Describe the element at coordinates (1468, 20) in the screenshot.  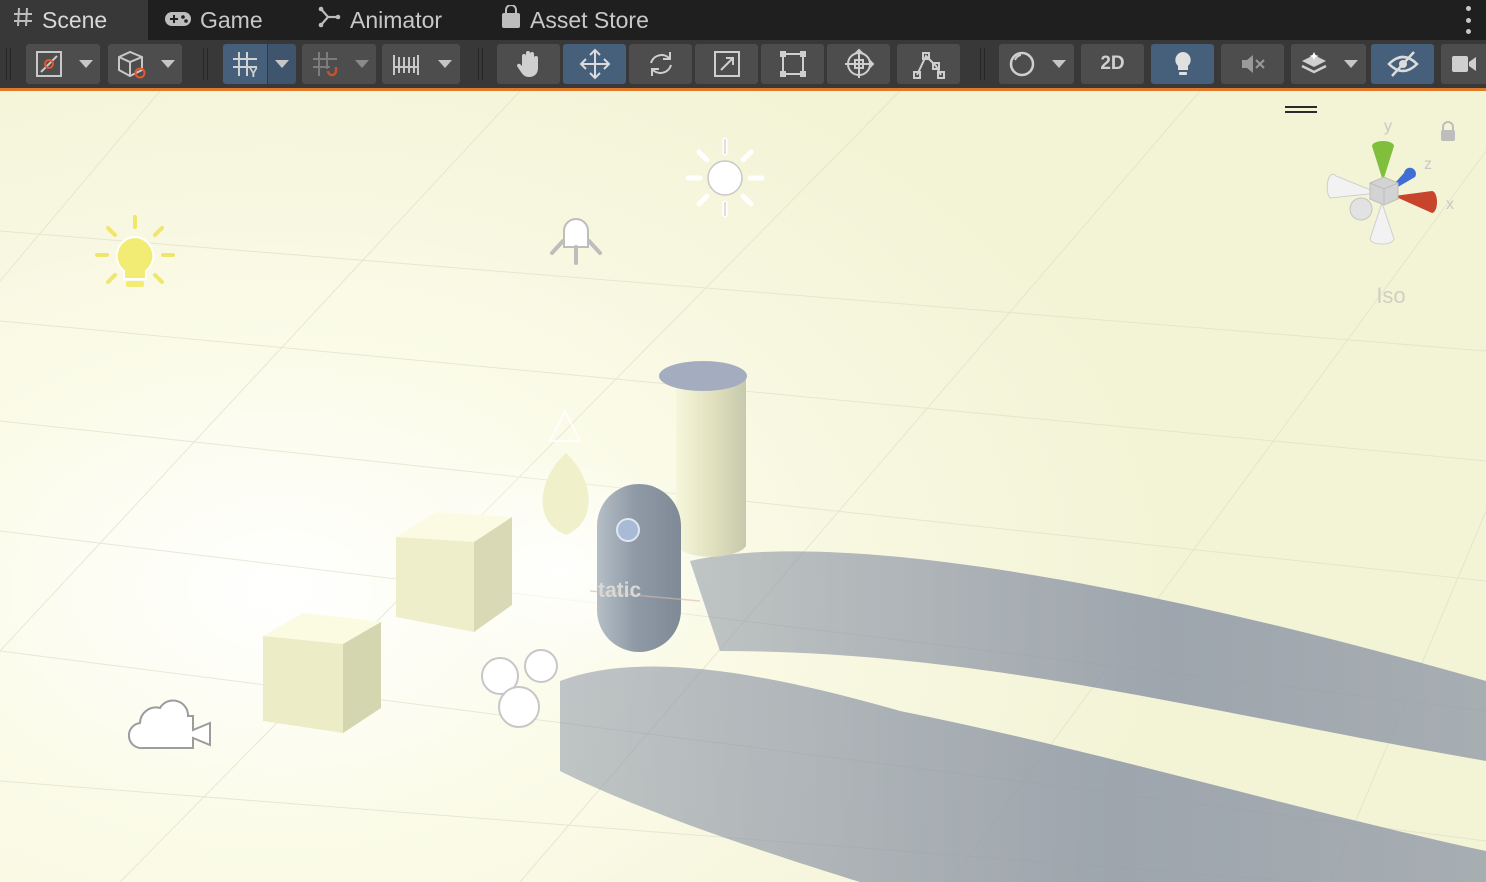
I see `window-menu-kebab-button` at that location.